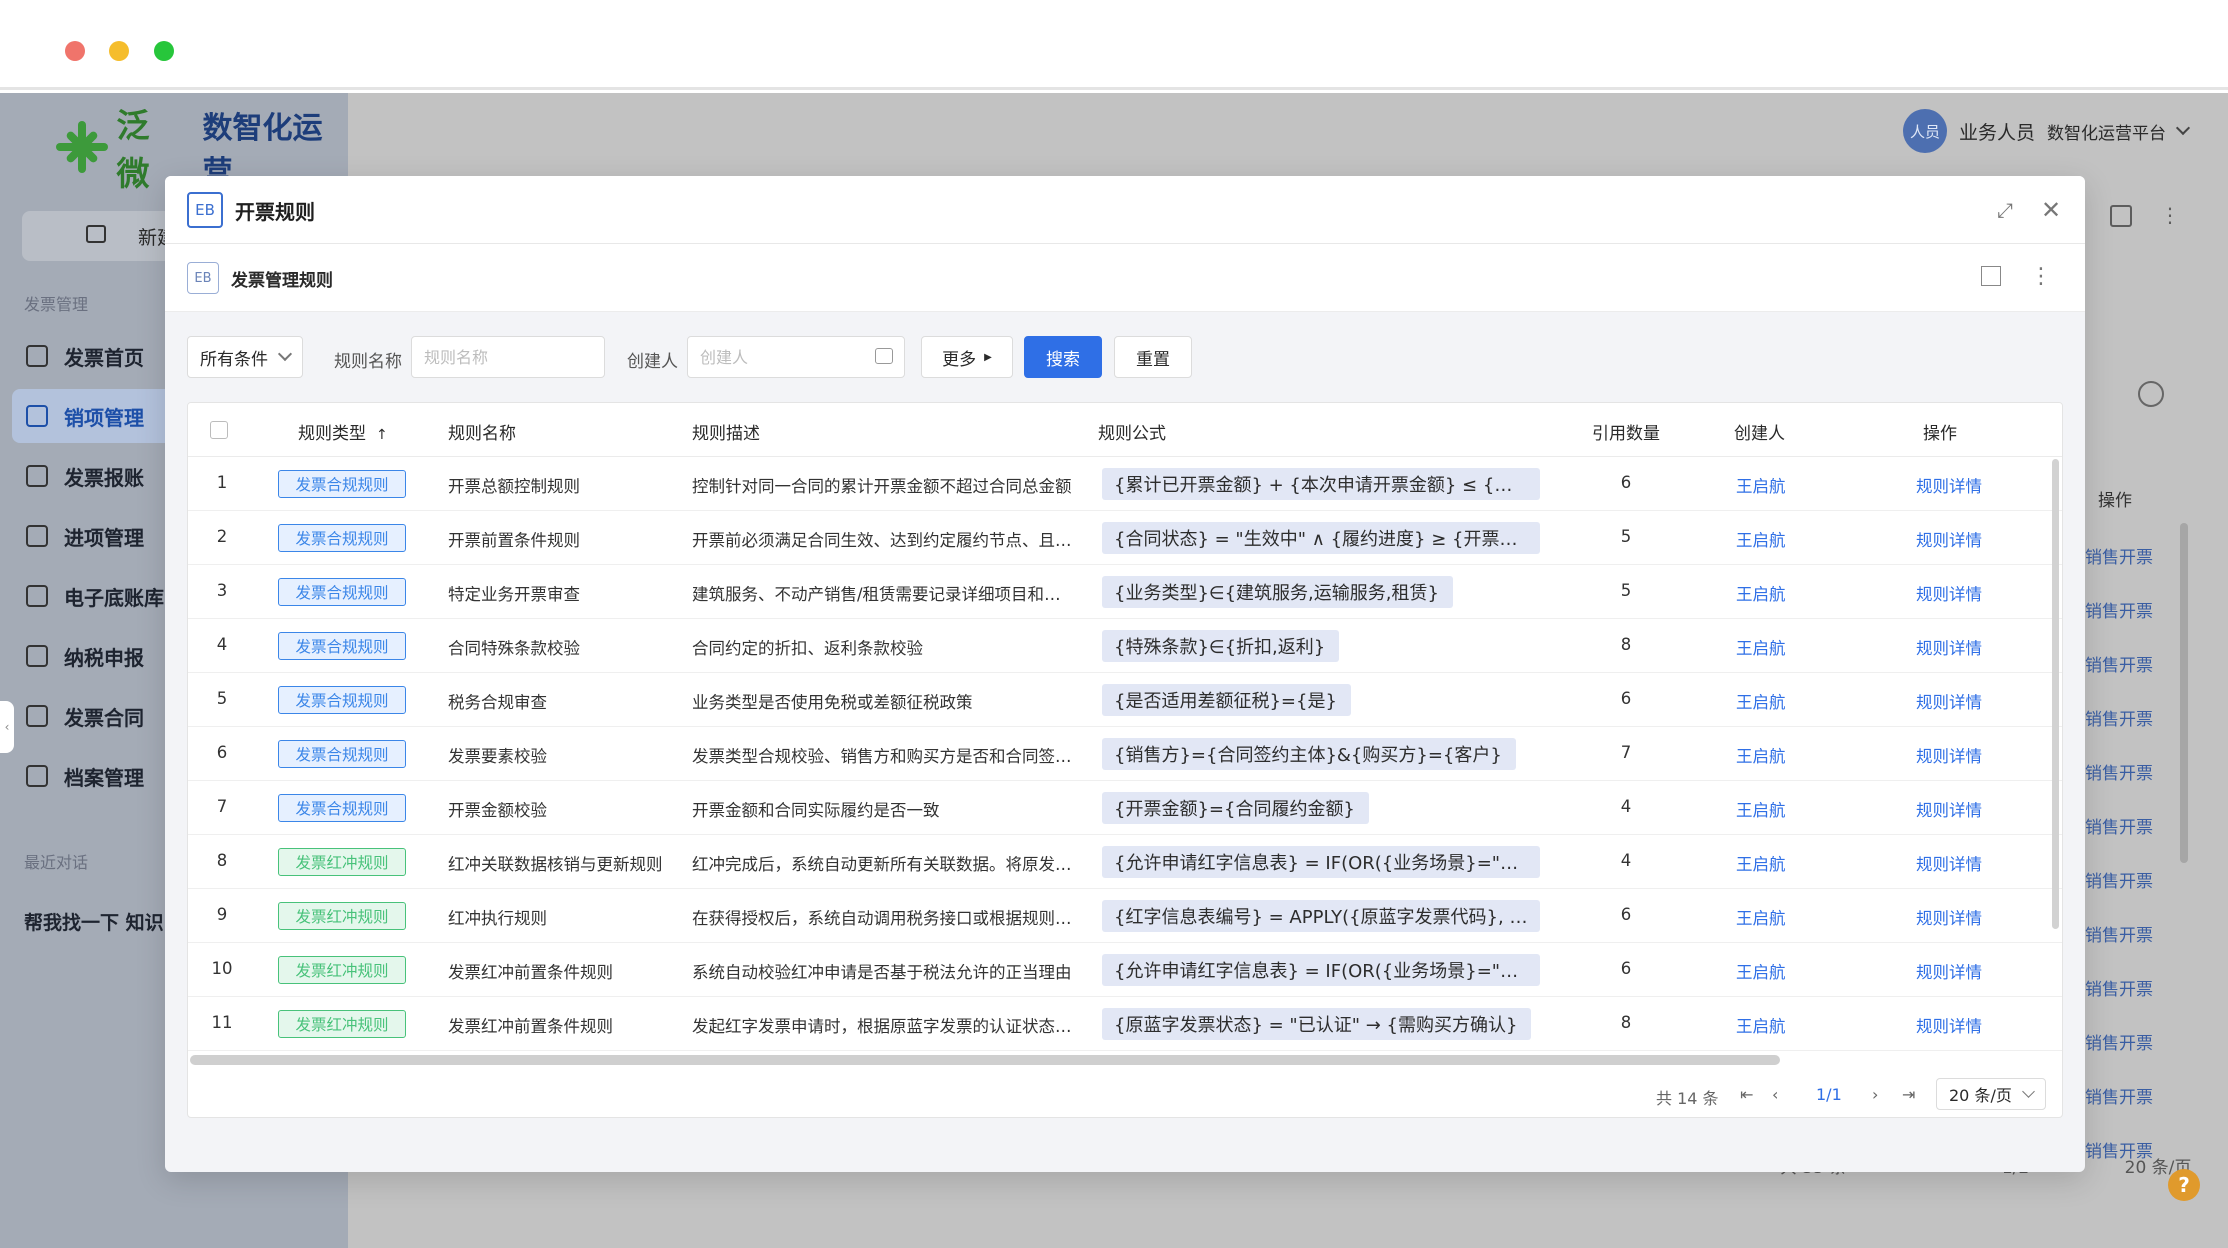 The height and width of the screenshot is (1248, 2228). Describe the element at coordinates (2184, 1185) in the screenshot. I see `help-button: ?` at that location.